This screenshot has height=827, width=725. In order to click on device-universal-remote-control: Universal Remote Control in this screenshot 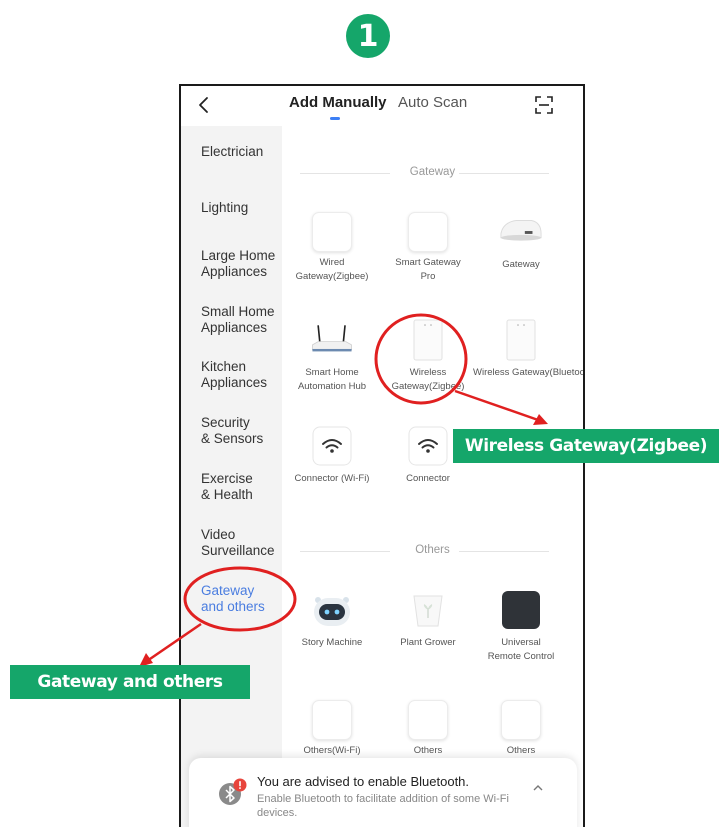, I will do `click(521, 626)`.